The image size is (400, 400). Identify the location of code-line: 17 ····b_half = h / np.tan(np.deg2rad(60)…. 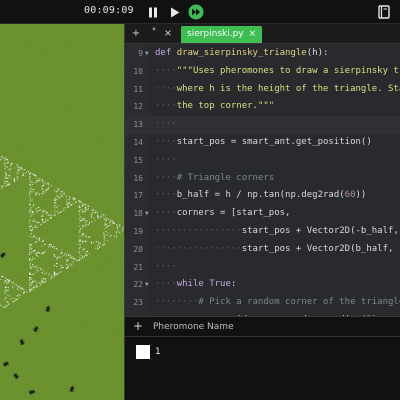
(262, 196).